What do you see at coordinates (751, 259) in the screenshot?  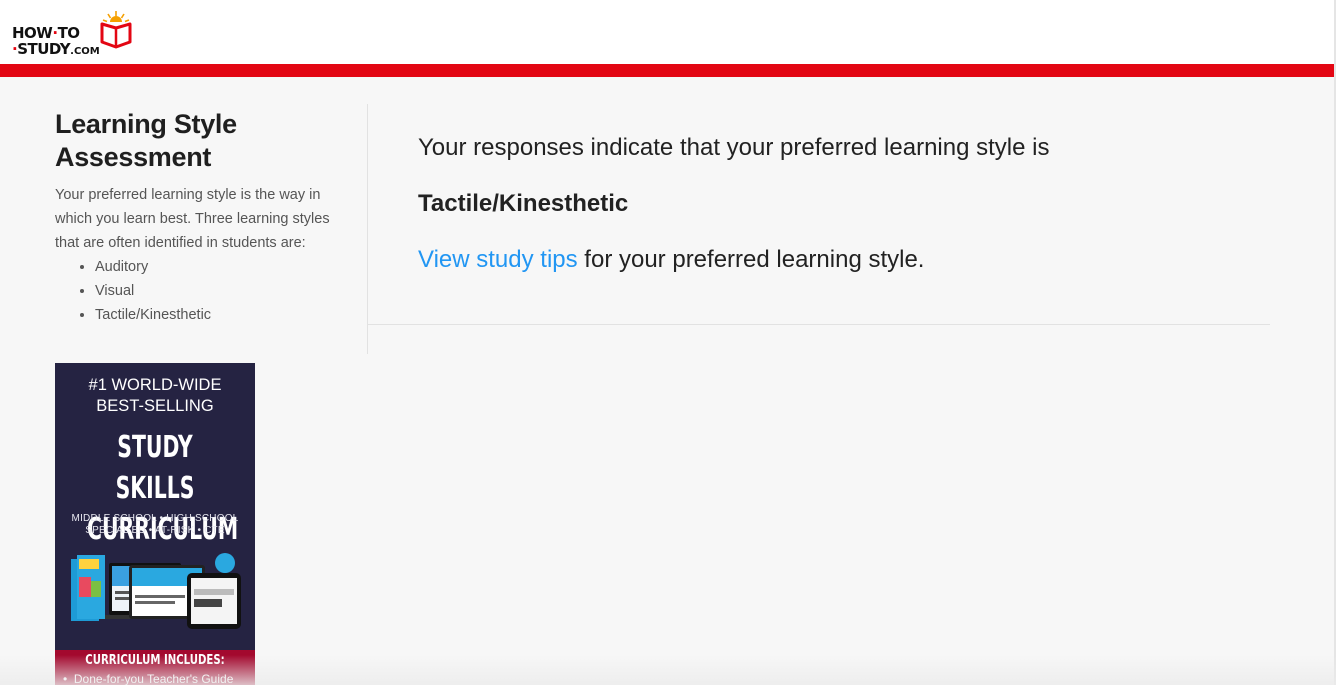 I see `study-tips-suffix: for your preferred learning style.` at bounding box center [751, 259].